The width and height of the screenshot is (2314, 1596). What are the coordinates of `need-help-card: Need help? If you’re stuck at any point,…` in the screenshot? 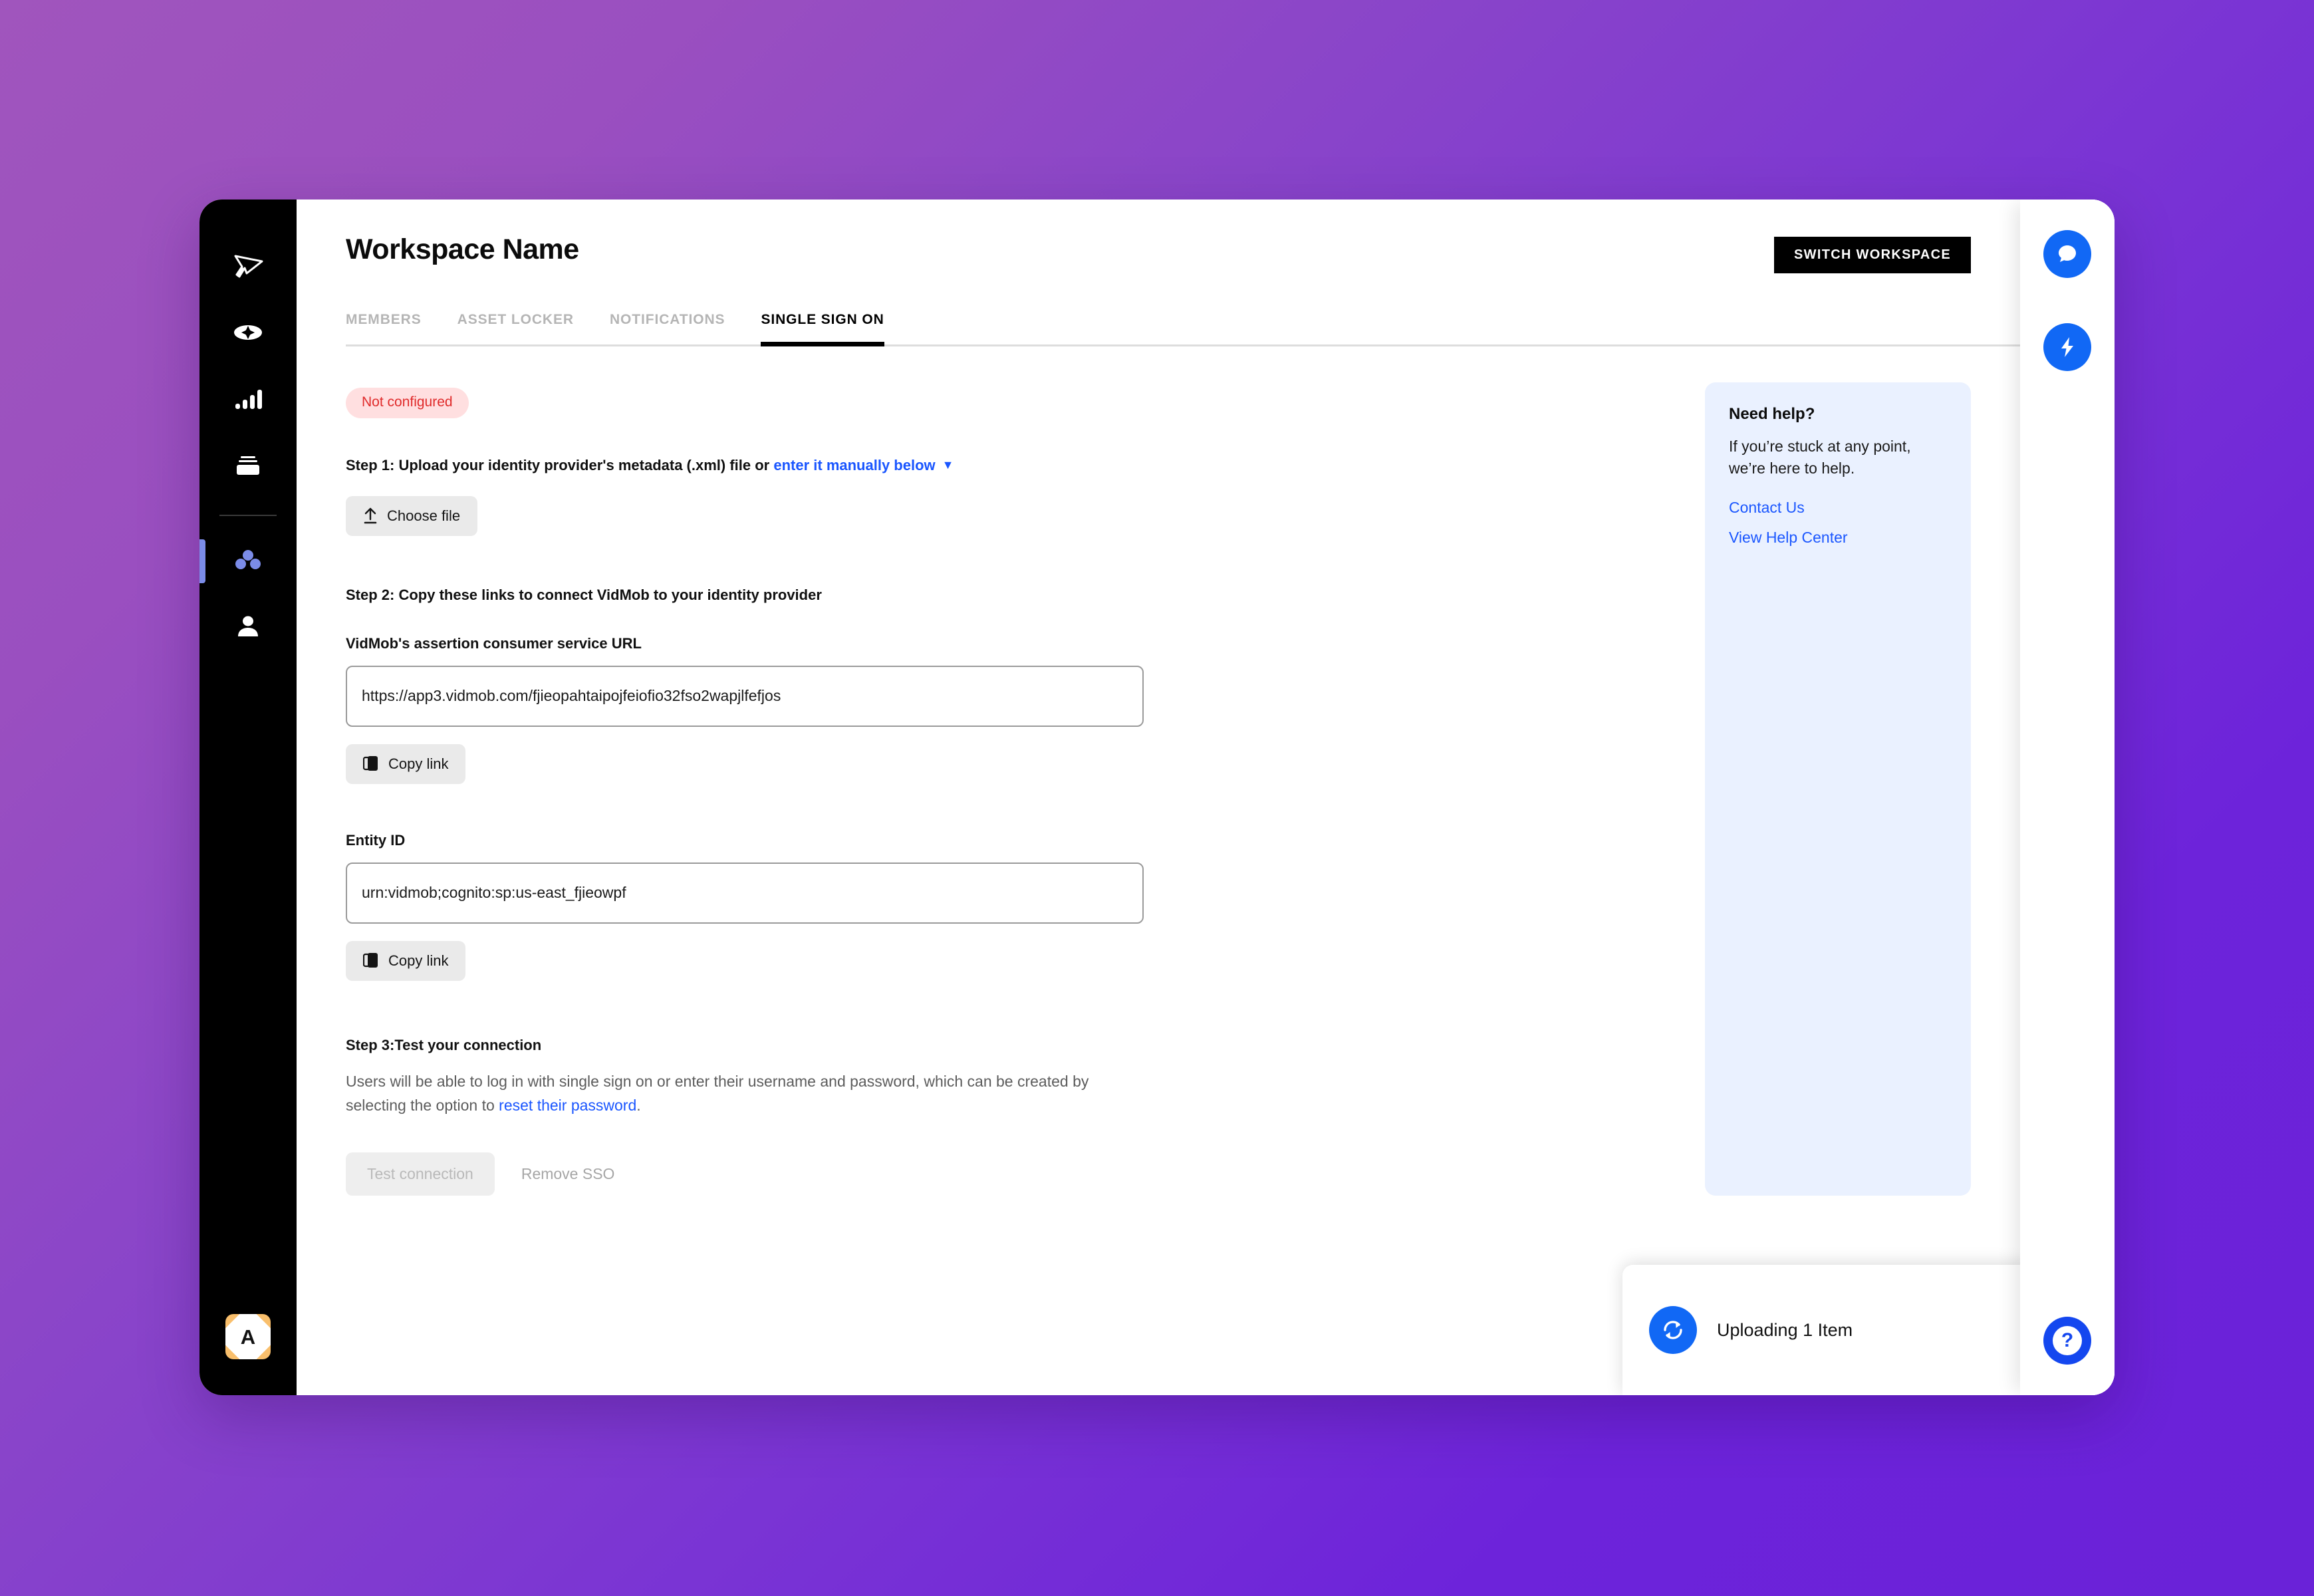 It's located at (1838, 789).